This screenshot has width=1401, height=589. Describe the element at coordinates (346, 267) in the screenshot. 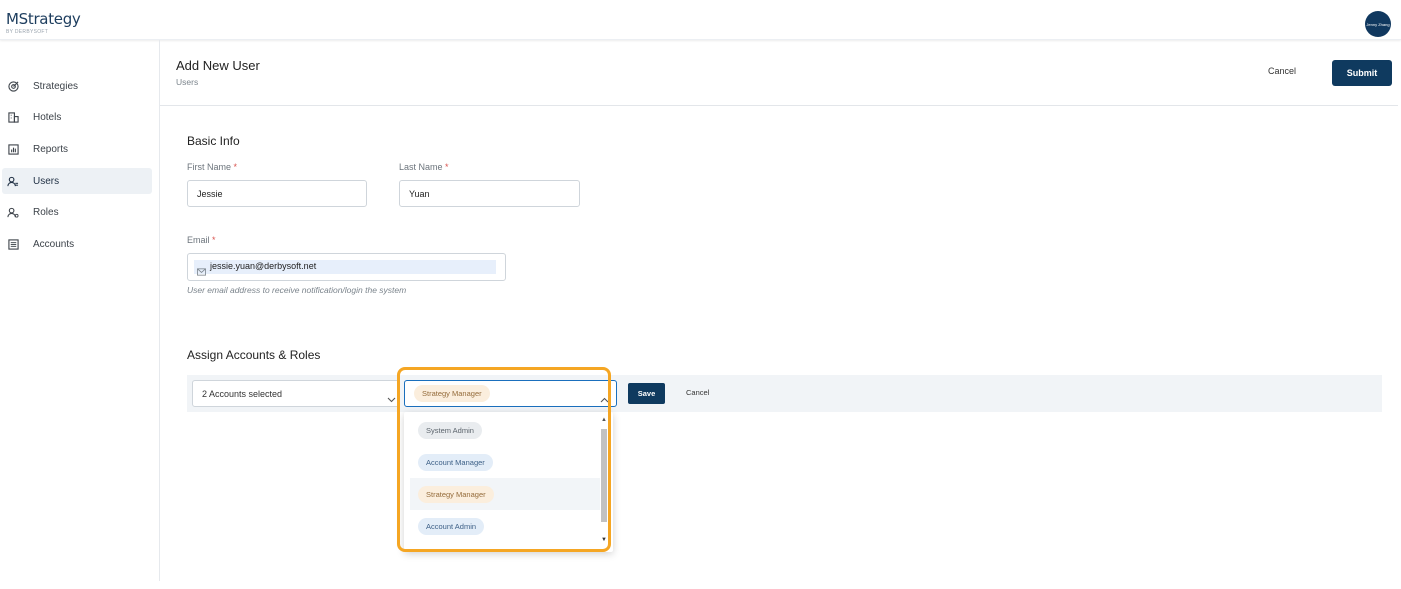

I see `email-field: jessie.yuan@derbysoft.net` at that location.